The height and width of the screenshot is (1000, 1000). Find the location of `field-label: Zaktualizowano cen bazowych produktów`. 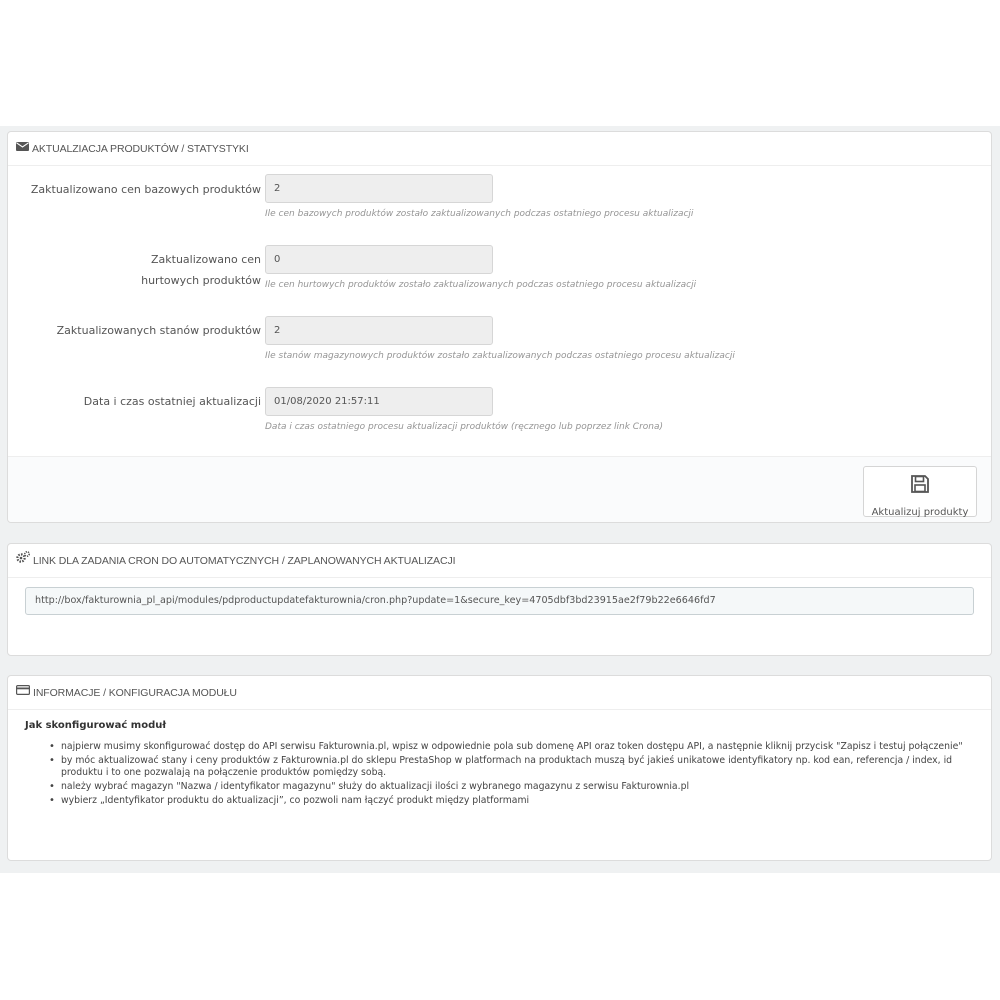

field-label: Zaktualizowano cen bazowych produktów is located at coordinates (145, 189).